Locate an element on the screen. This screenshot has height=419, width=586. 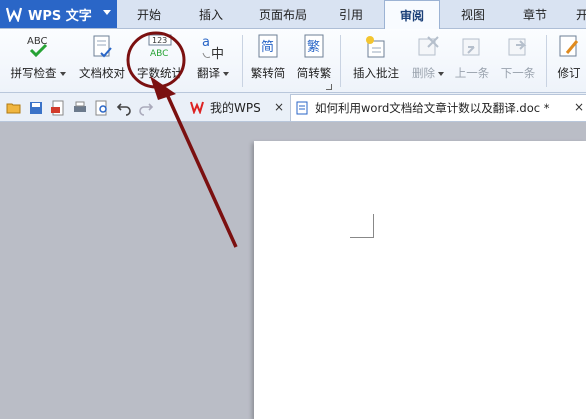
print-icon is located at coordinates (80, 108).